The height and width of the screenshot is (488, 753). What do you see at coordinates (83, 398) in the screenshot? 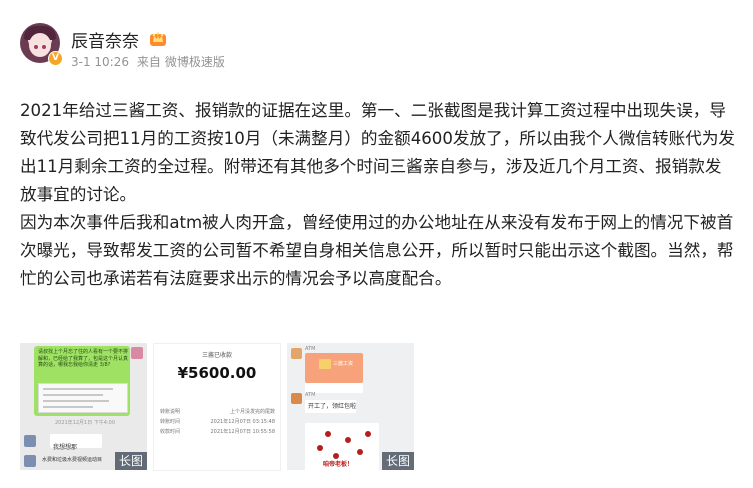
I see `spreadsheet-snippet` at bounding box center [83, 398].